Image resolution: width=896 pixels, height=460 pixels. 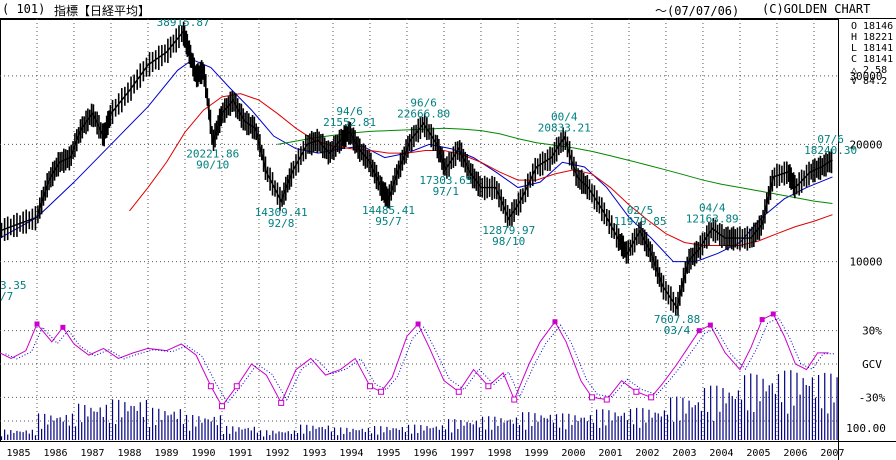 What do you see at coordinates (508, 241) in the screenshot?
I see `peak-label-7-1: 98/10` at bounding box center [508, 241].